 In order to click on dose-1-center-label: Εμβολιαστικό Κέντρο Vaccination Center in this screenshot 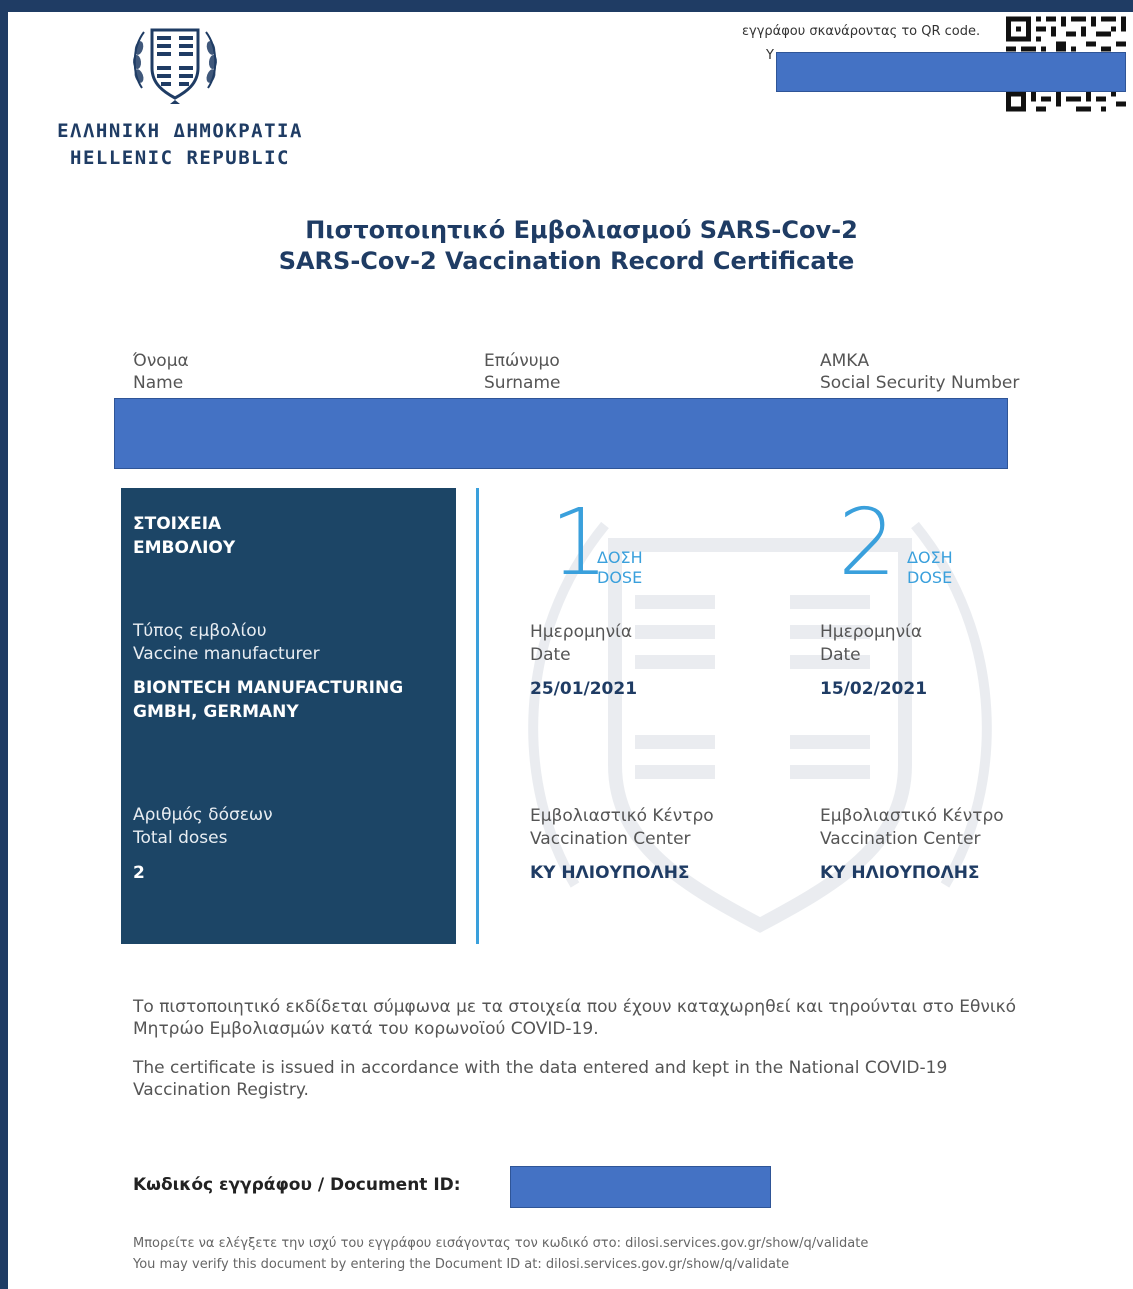, I will do `click(622, 828)`.